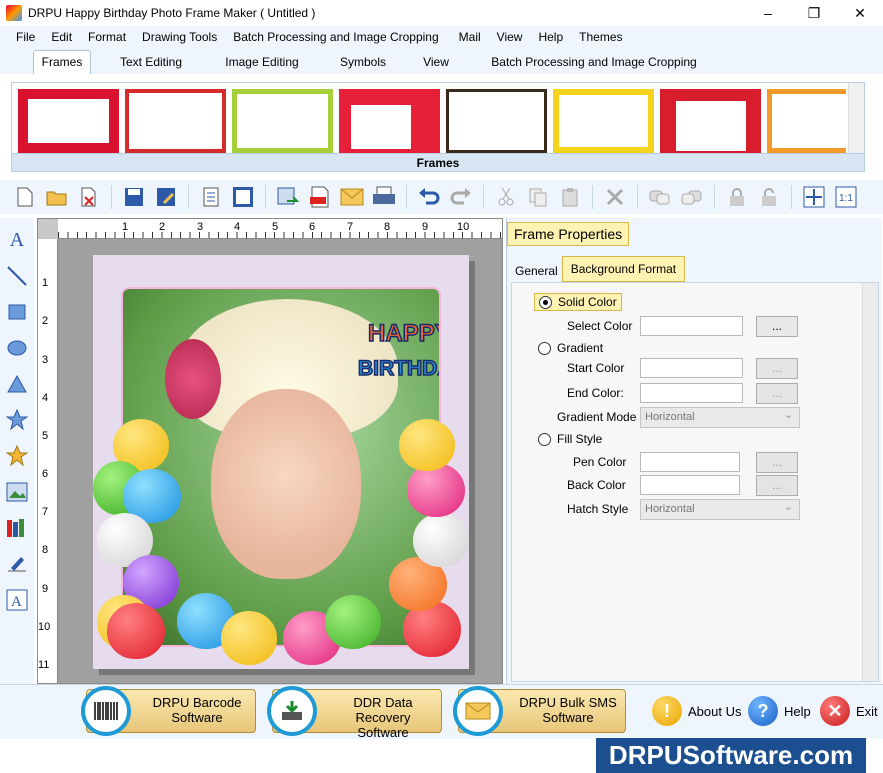  What do you see at coordinates (690, 462) in the screenshot?
I see `pen-color-field` at bounding box center [690, 462].